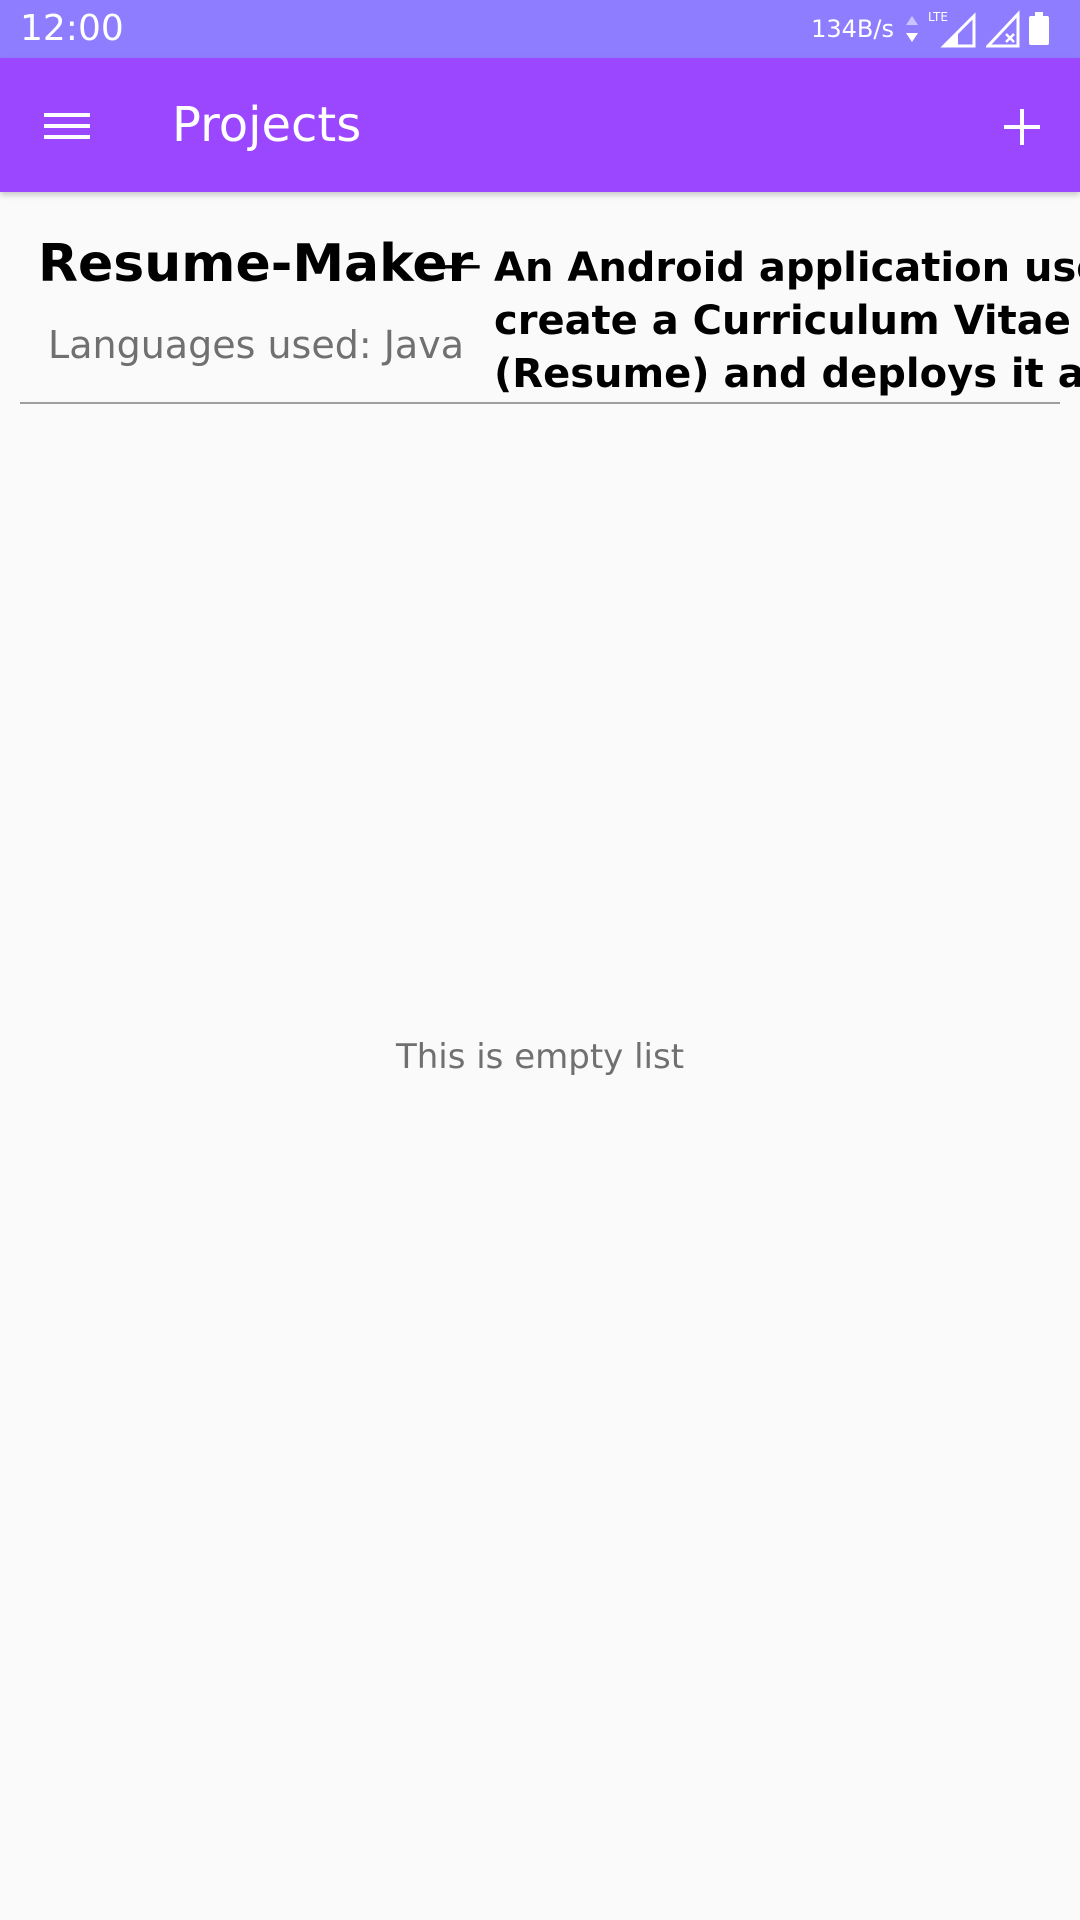 The width and height of the screenshot is (1080, 1920). Describe the element at coordinates (953, 29) in the screenshot. I see `lte-signal-icon: LTE` at that location.